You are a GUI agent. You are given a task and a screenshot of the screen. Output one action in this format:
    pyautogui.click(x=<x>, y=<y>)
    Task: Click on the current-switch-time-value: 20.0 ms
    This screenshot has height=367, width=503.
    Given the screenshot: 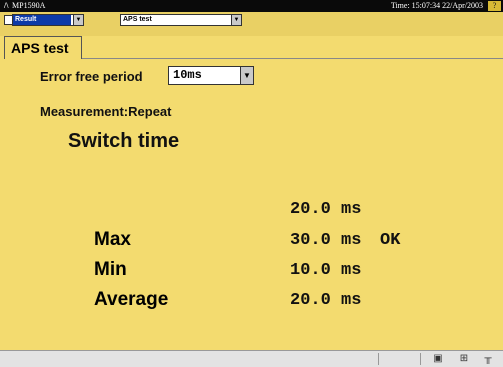 What is the action you would take?
    pyautogui.click(x=326, y=209)
    